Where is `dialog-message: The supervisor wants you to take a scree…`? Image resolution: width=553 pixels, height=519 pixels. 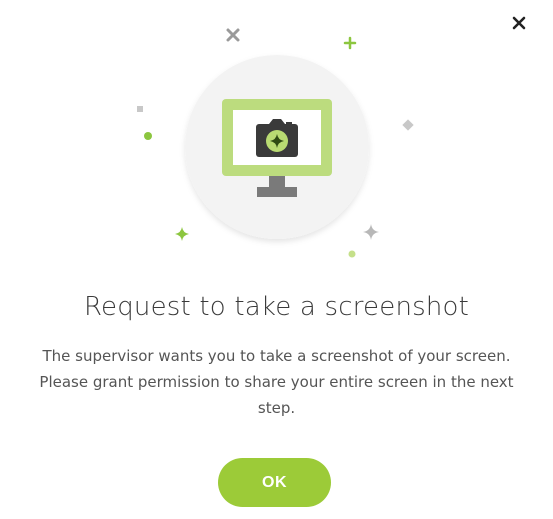 dialog-message: The supervisor wants you to take a scree… is located at coordinates (276, 382).